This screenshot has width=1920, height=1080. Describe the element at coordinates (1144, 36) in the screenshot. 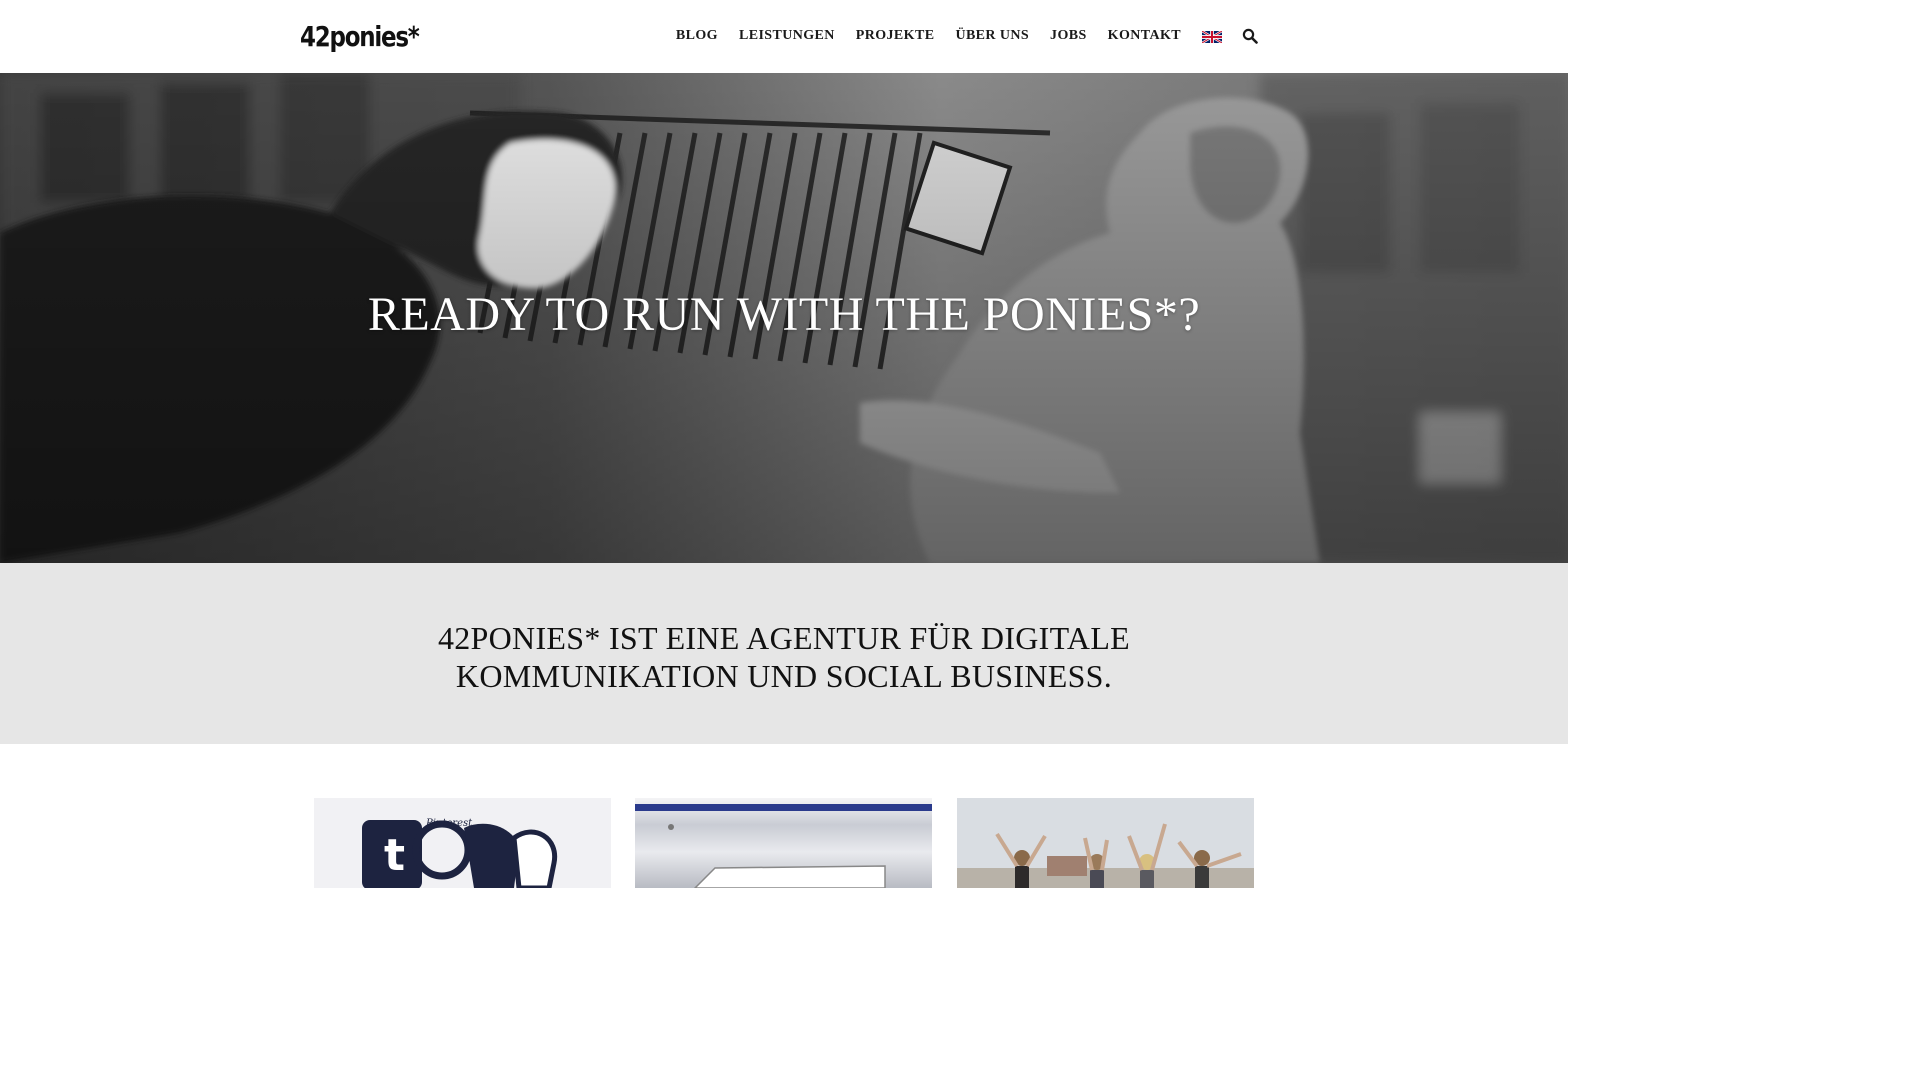

I see `nav-item-kontakt: KONTAKT` at that location.